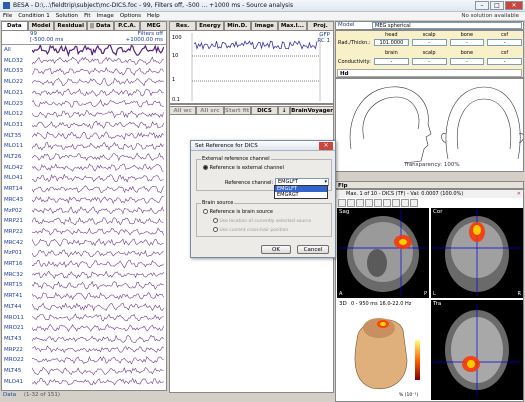  I want to click on tab-abs-data: || Data ||, so click(100, 29).